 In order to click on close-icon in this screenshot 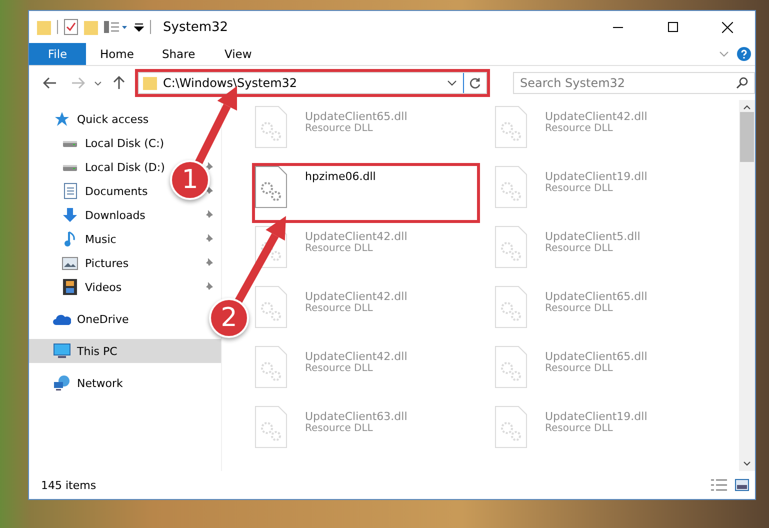, I will do `click(727, 27)`.